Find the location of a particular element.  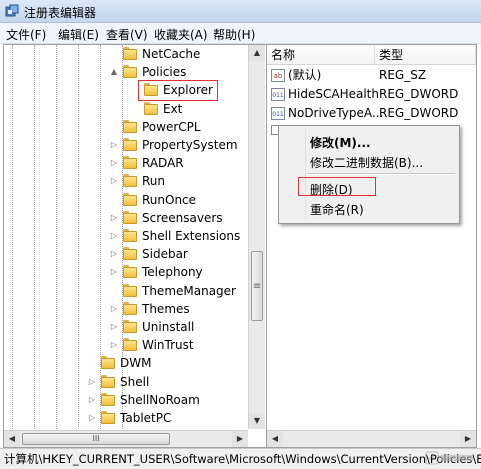

tree-item-policies: ▲ Policies is located at coordinates (124, 72).